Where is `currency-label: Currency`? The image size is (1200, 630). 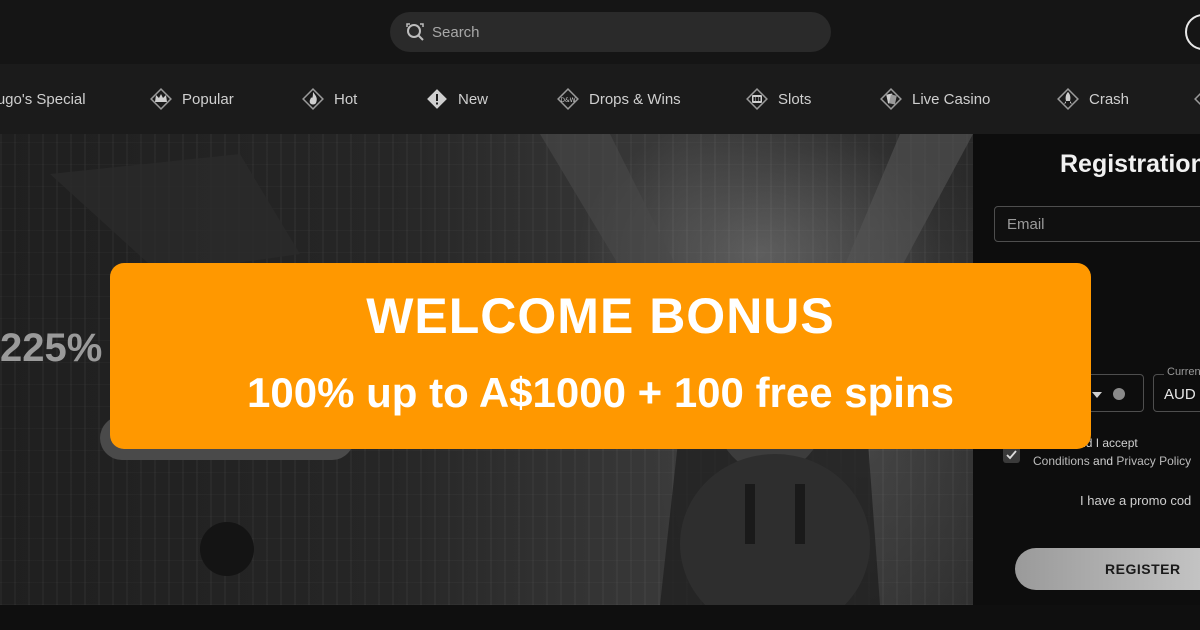 currency-label: Currency is located at coordinates (1182, 372).